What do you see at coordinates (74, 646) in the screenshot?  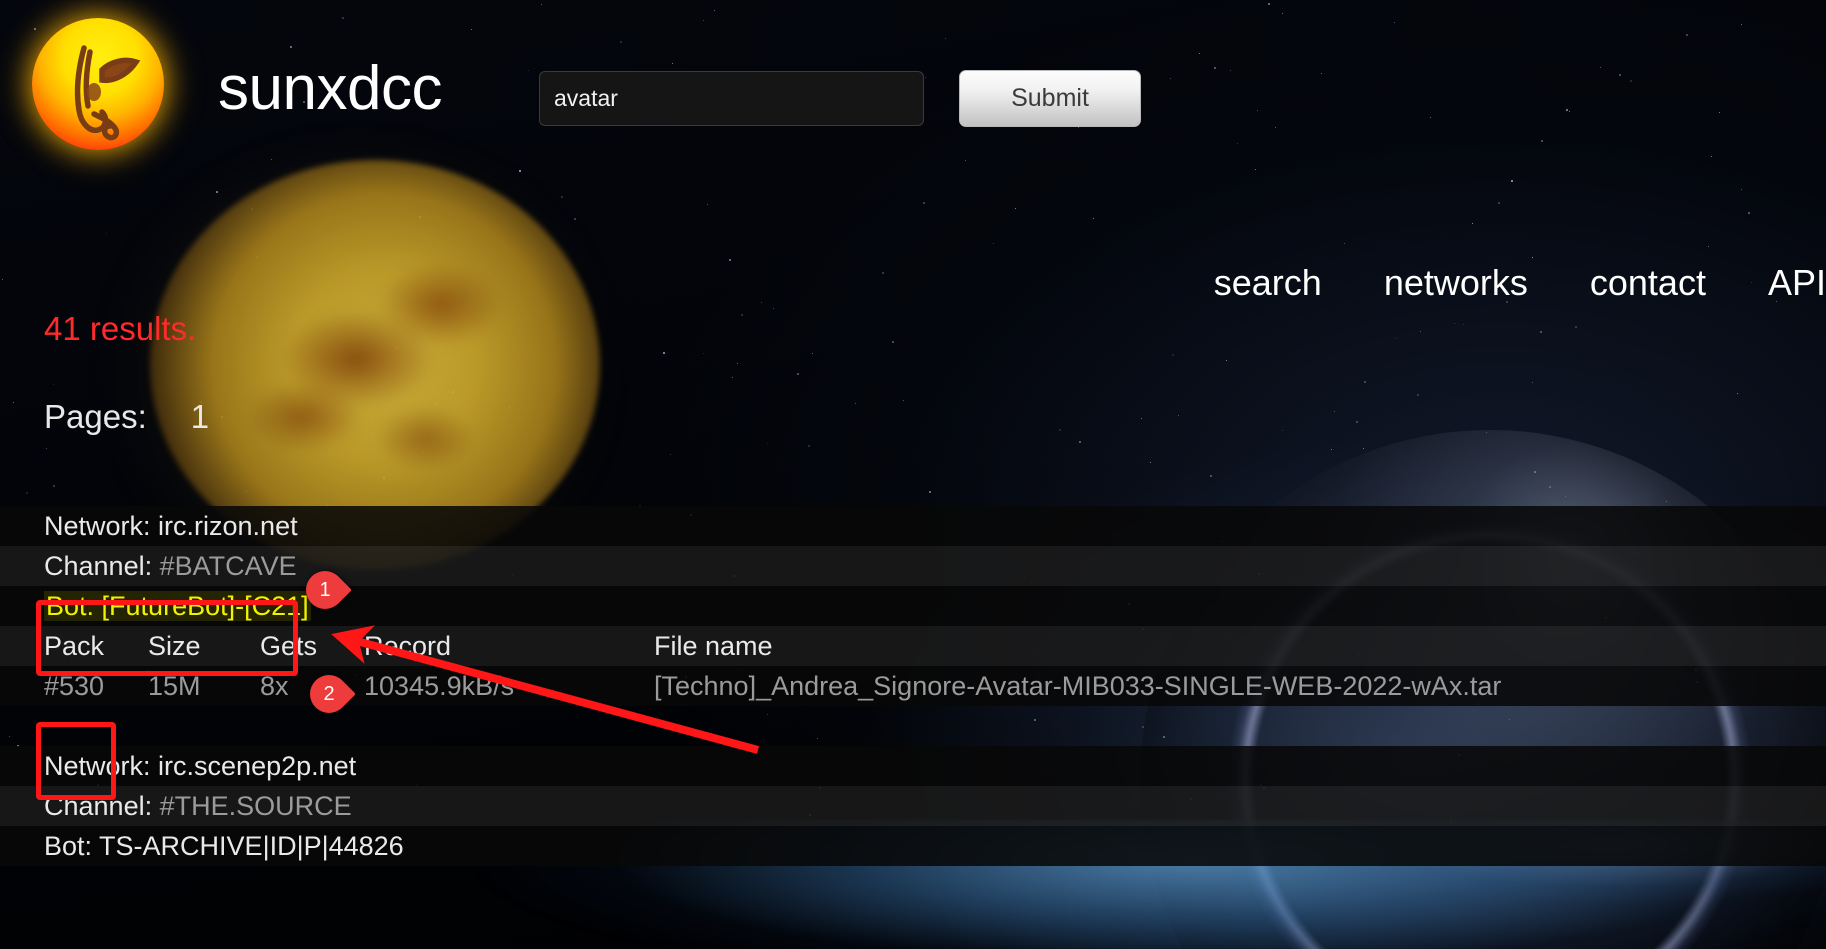 I see `column-header-pack: Pack` at bounding box center [74, 646].